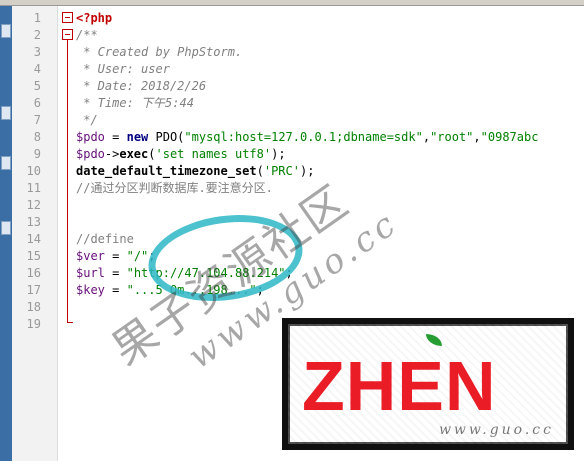 This screenshot has width=584, height=461. I want to click on code-line: //define, so click(105, 239).